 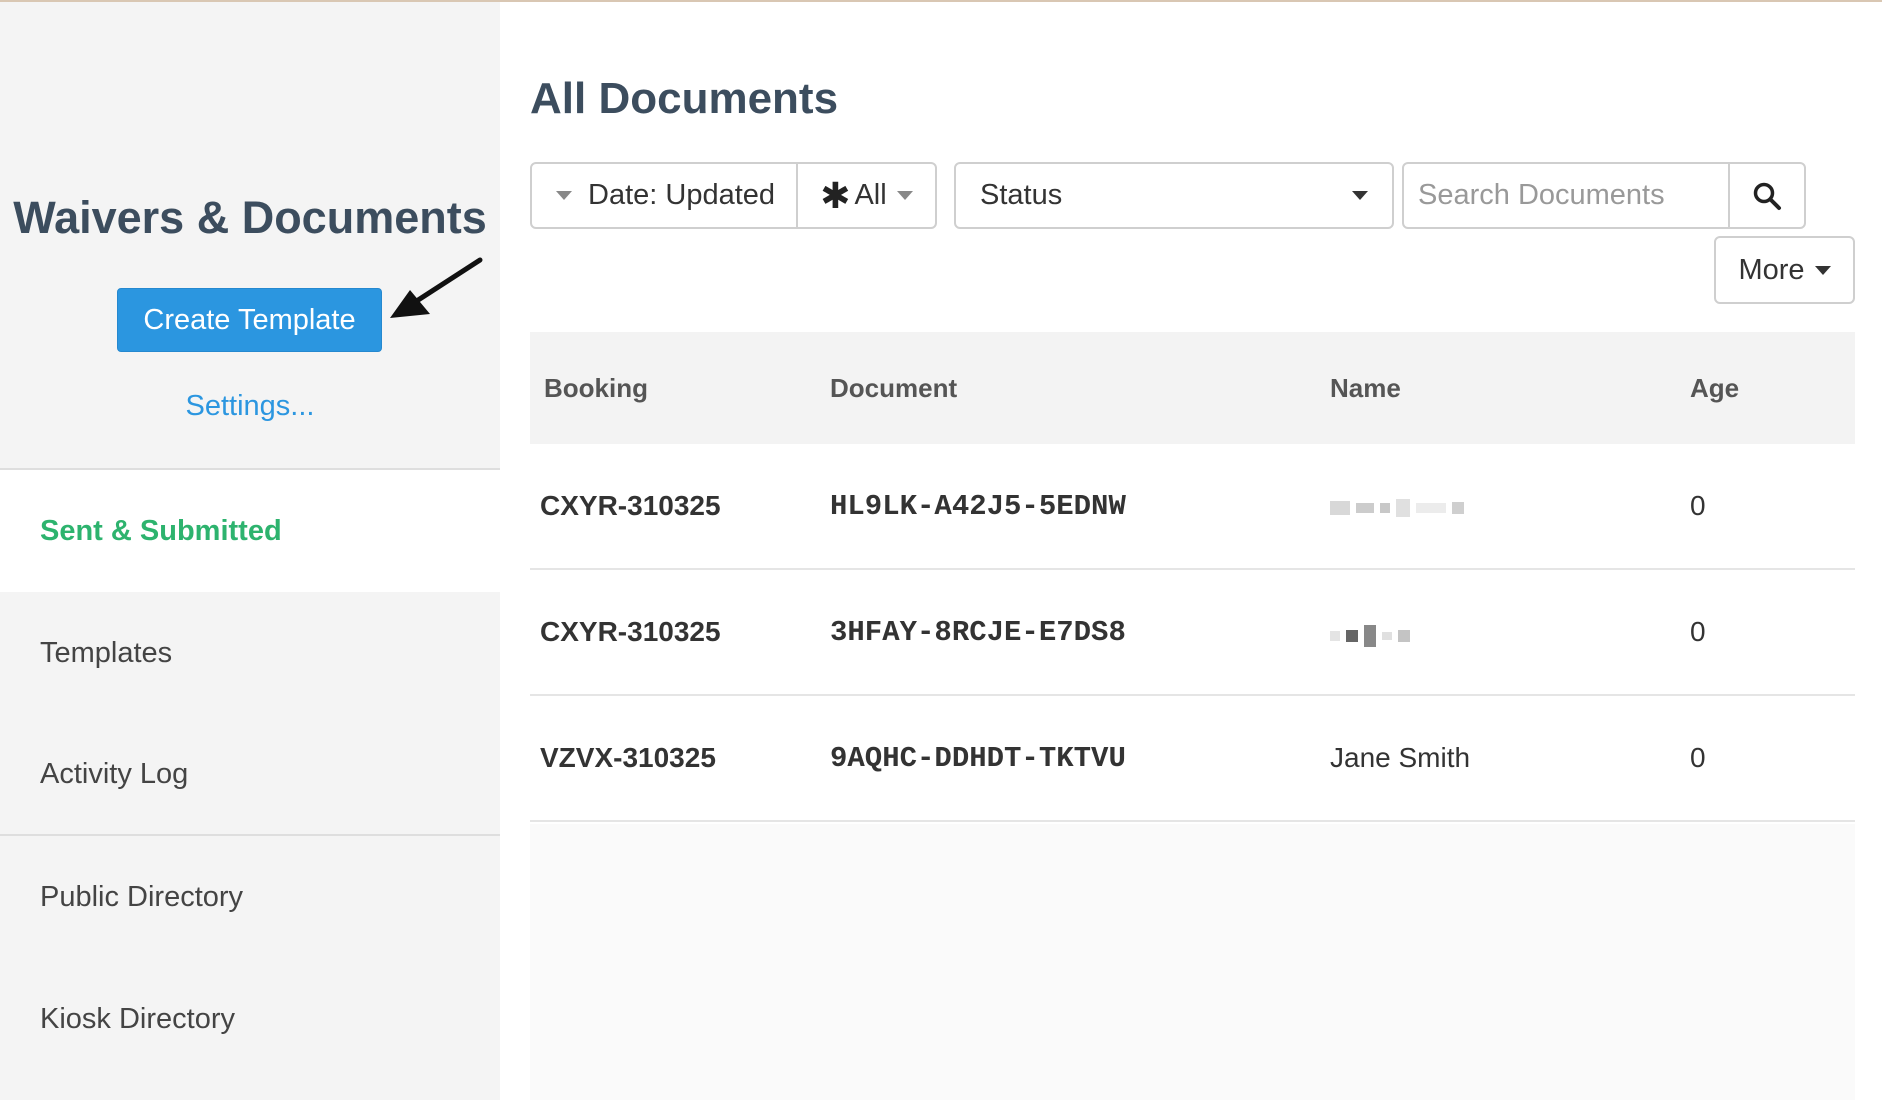 I want to click on header-document: Document, so click(x=1080, y=388).